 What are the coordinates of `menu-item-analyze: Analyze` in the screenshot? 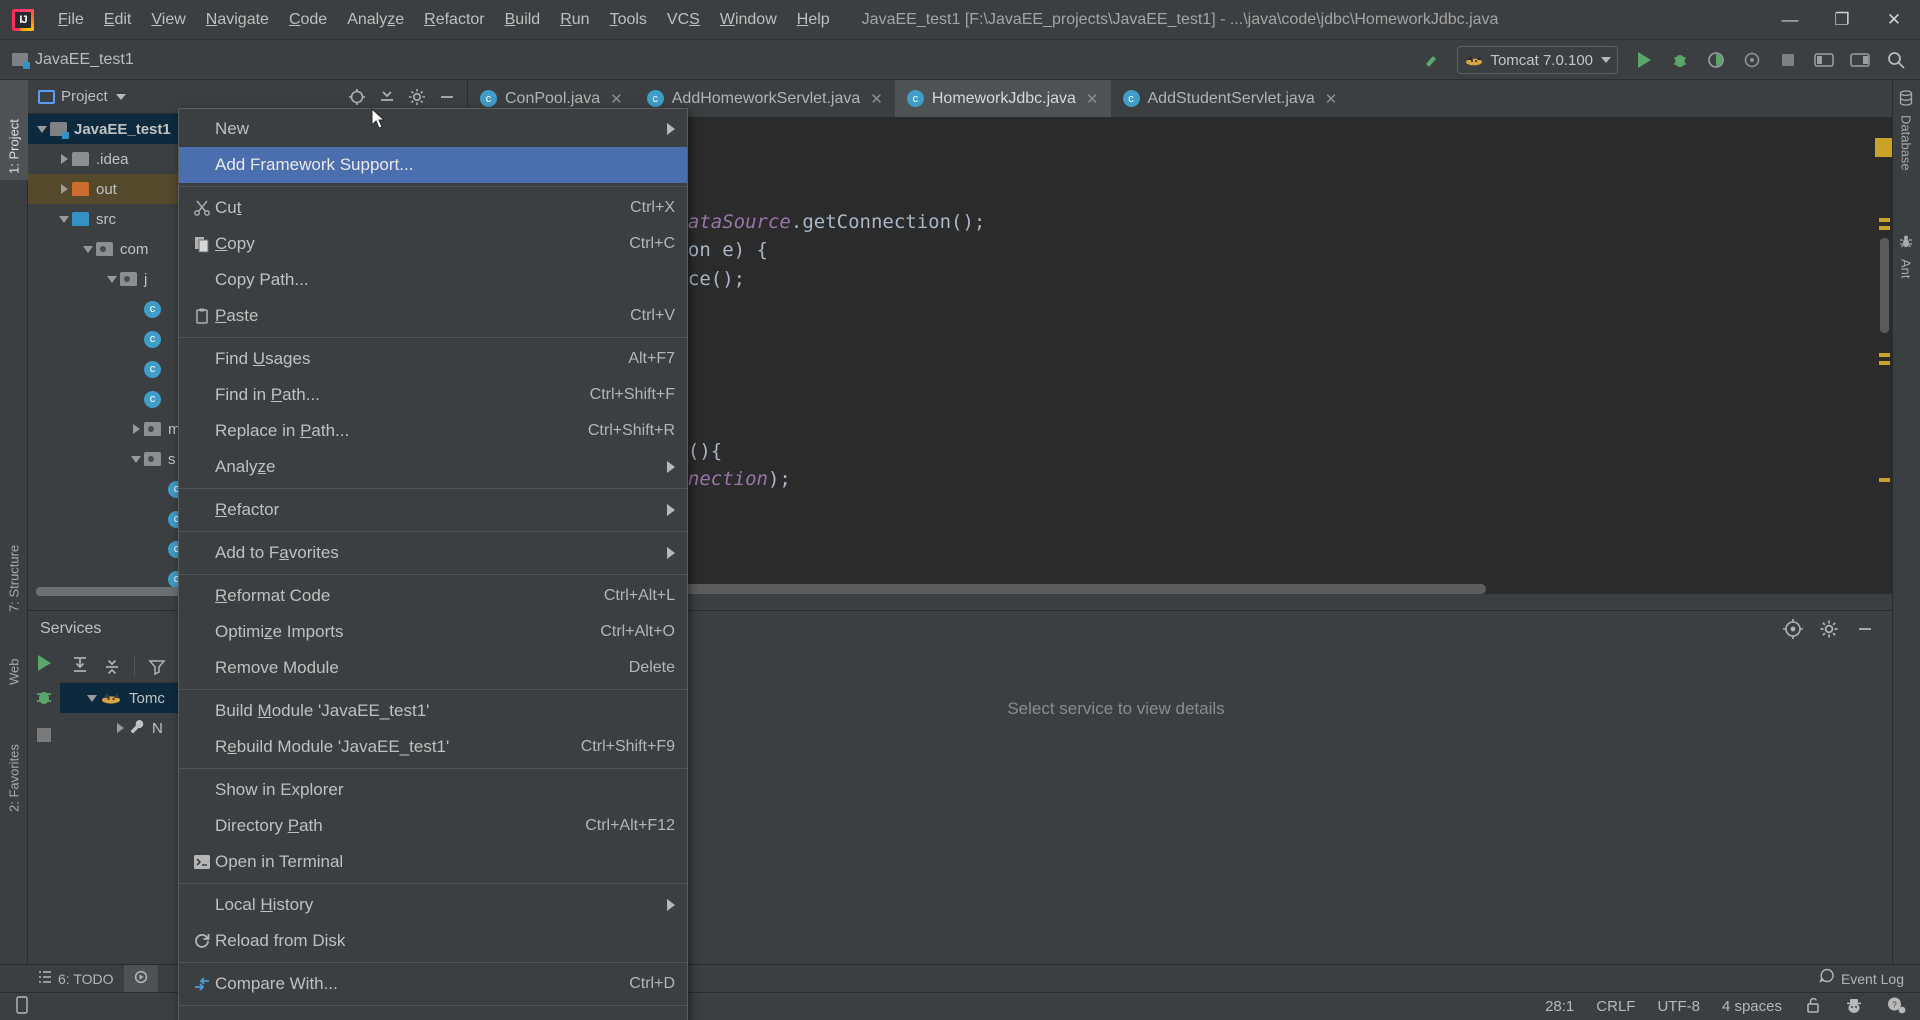 It's located at (433, 467).